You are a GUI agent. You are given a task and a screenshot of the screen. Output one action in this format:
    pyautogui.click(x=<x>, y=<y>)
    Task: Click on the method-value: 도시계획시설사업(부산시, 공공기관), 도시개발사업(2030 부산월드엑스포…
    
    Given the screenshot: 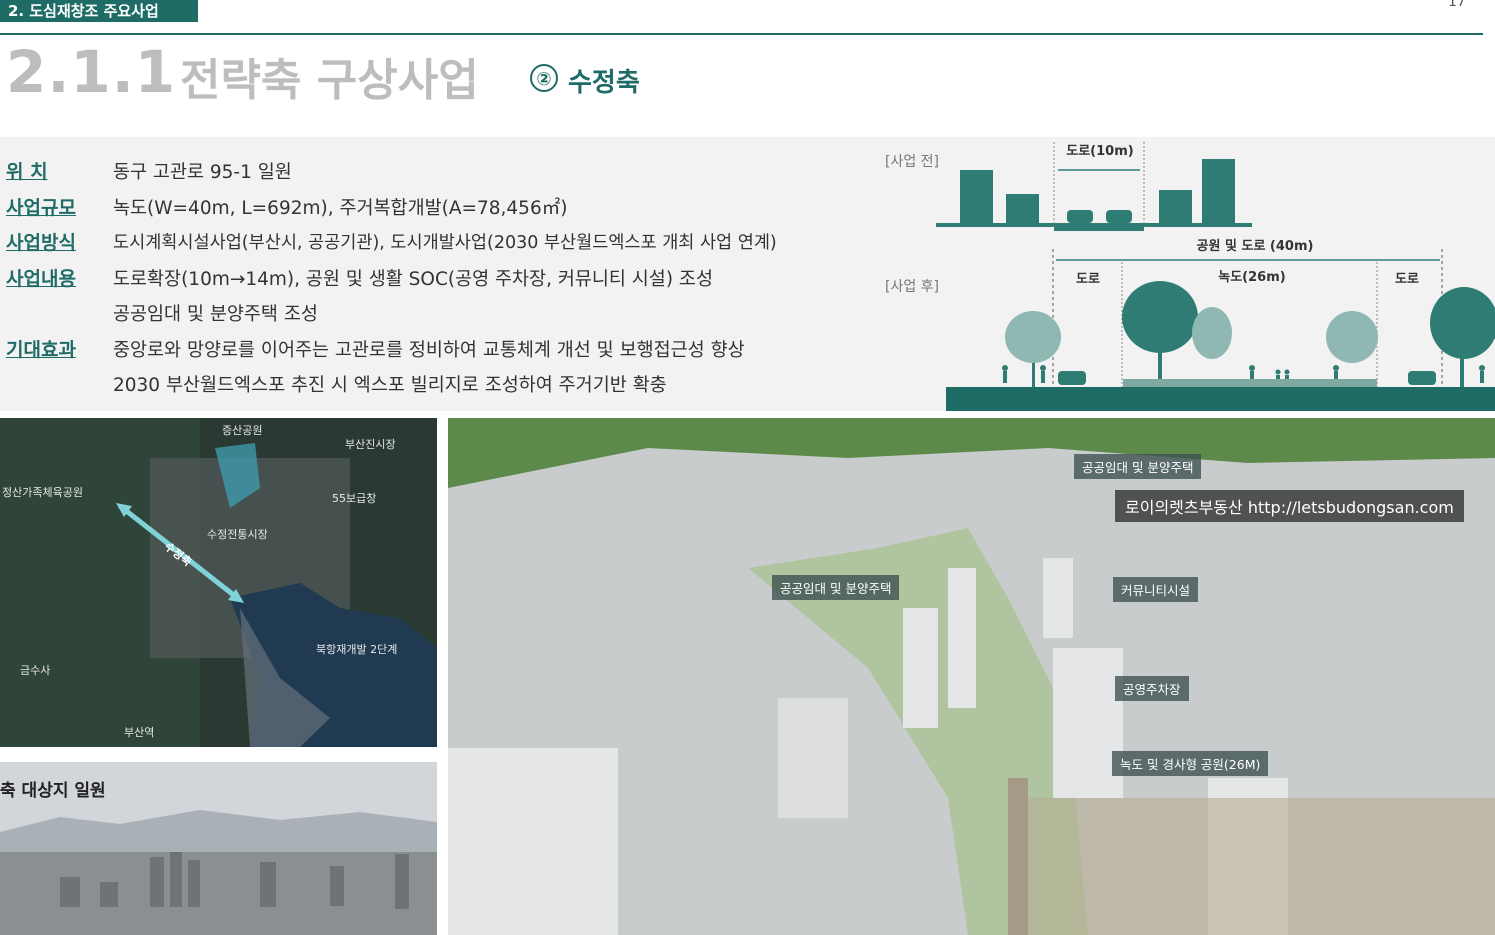 What is the action you would take?
    pyautogui.click(x=445, y=243)
    